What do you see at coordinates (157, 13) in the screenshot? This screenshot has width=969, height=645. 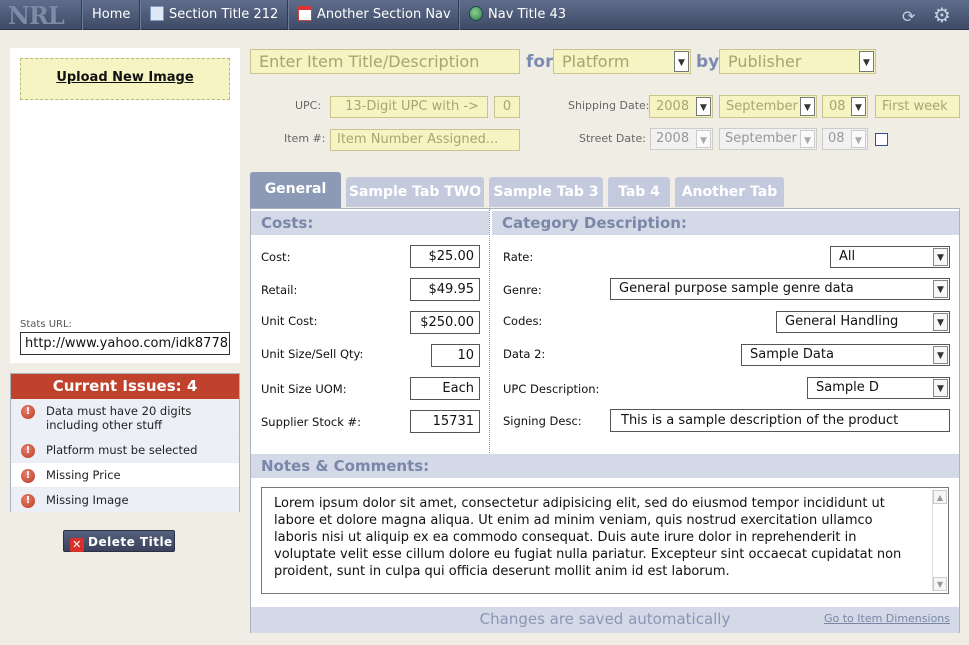 I see `document-icon` at bounding box center [157, 13].